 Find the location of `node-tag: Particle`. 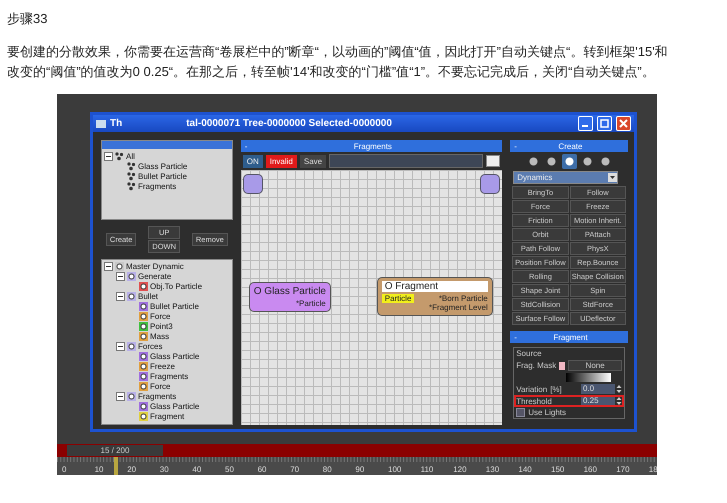

node-tag: Particle is located at coordinates (398, 298).